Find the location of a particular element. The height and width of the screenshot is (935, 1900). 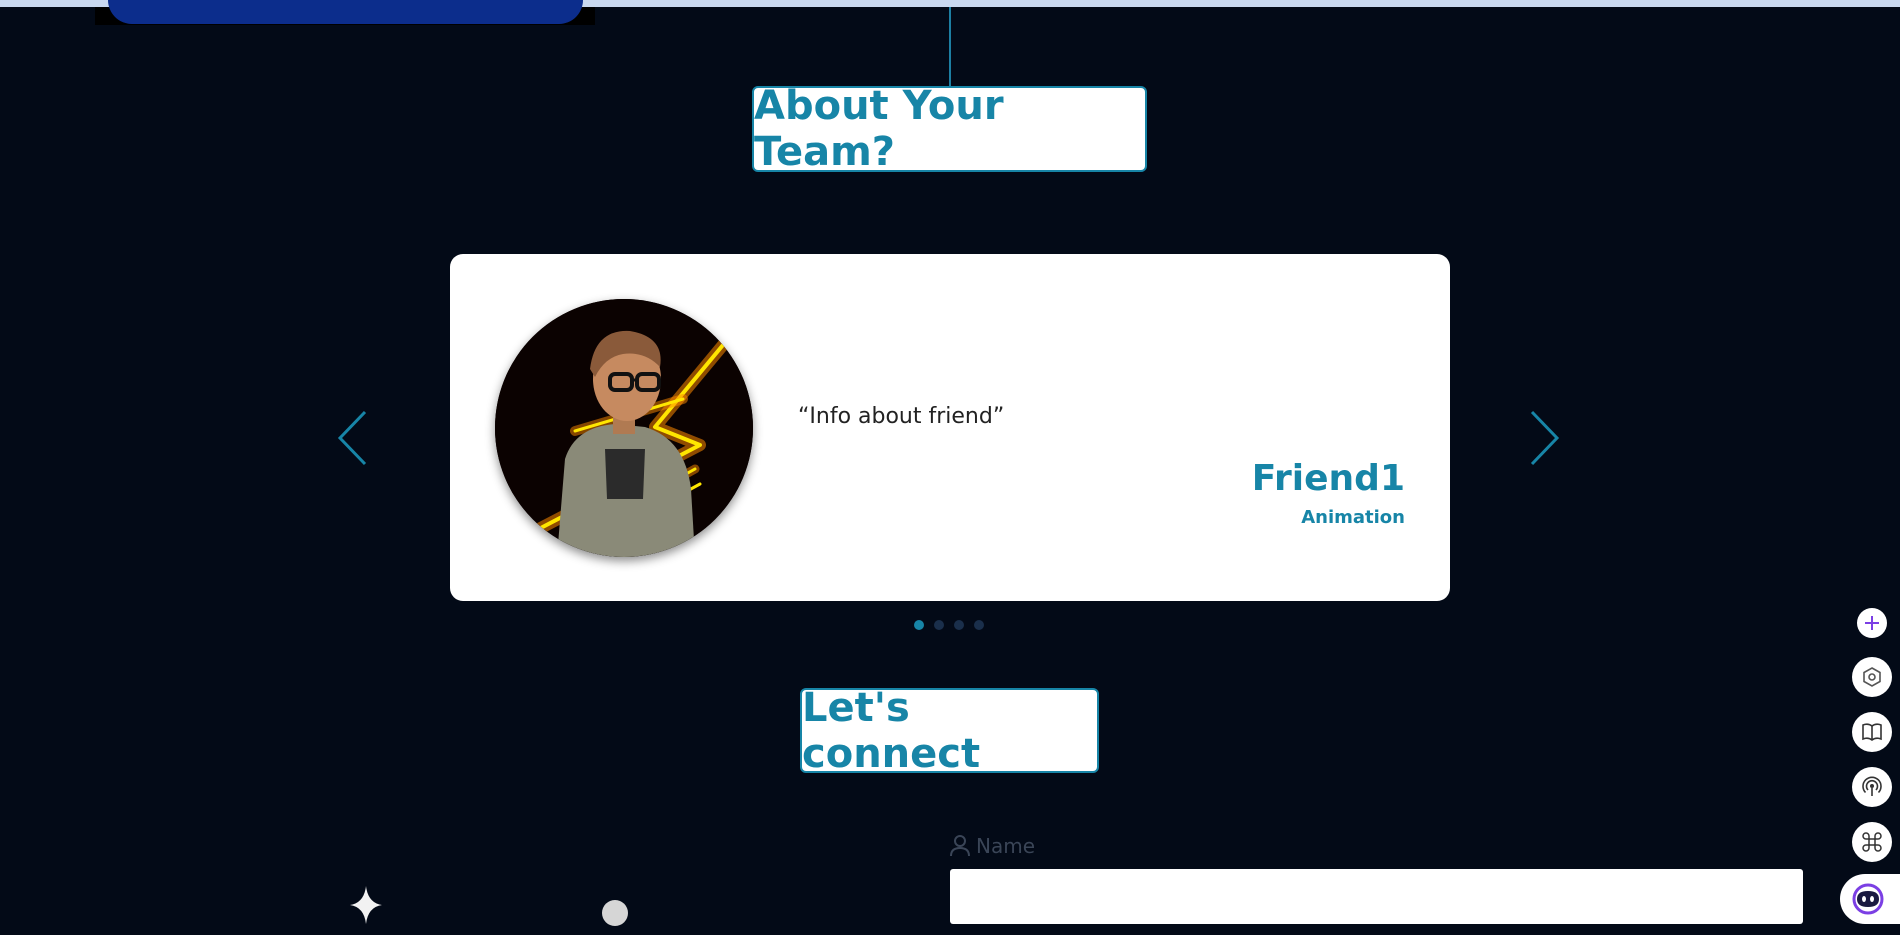

carousel-prev-button is located at coordinates (353, 438).